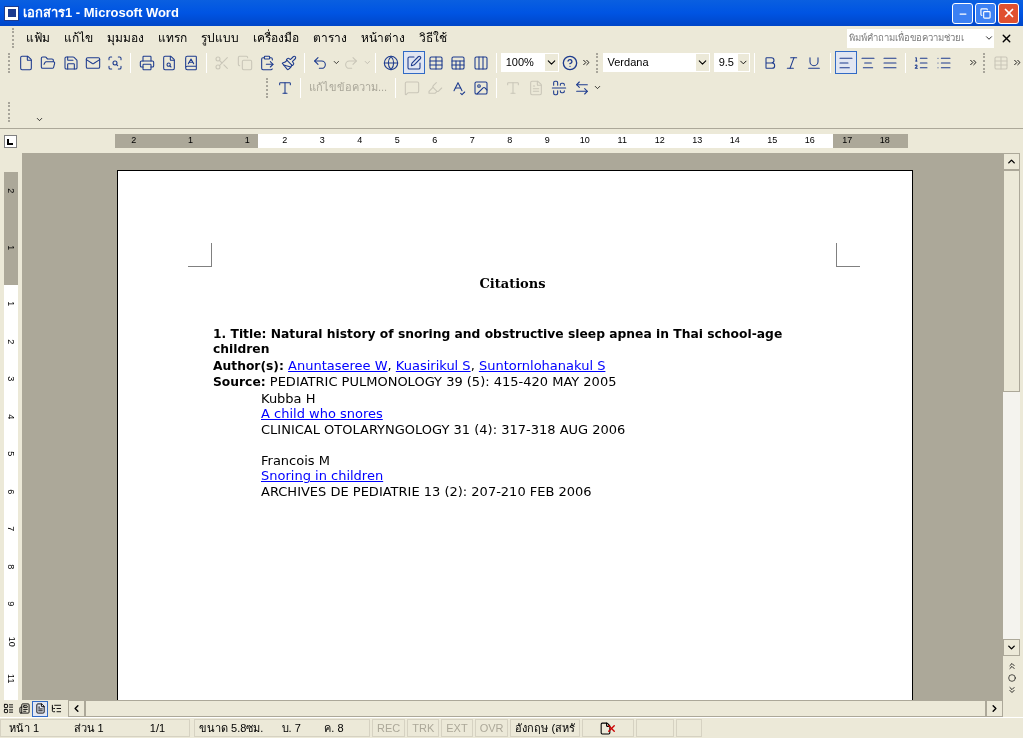  I want to click on ruler-number: 15, so click(772, 141).